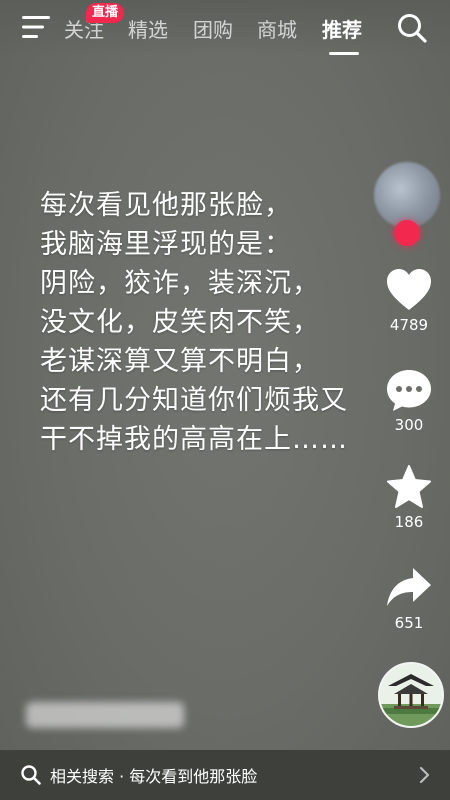 Image resolution: width=450 pixels, height=800 pixels. What do you see at coordinates (425, 775) in the screenshot?
I see `chevron-right-icon` at bounding box center [425, 775].